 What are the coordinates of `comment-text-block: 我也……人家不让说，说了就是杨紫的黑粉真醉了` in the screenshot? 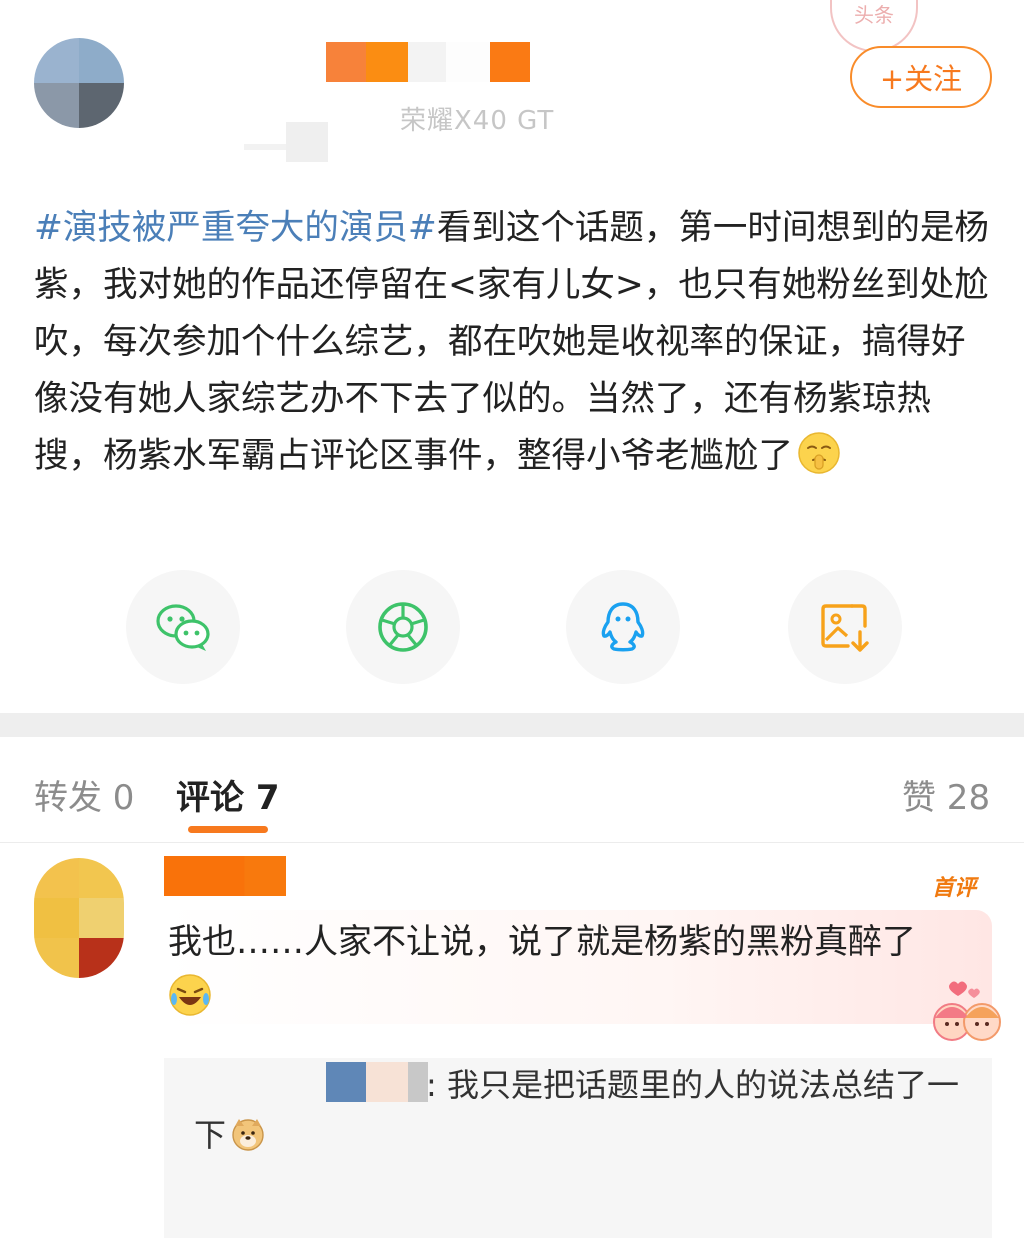 It's located at (568, 970).